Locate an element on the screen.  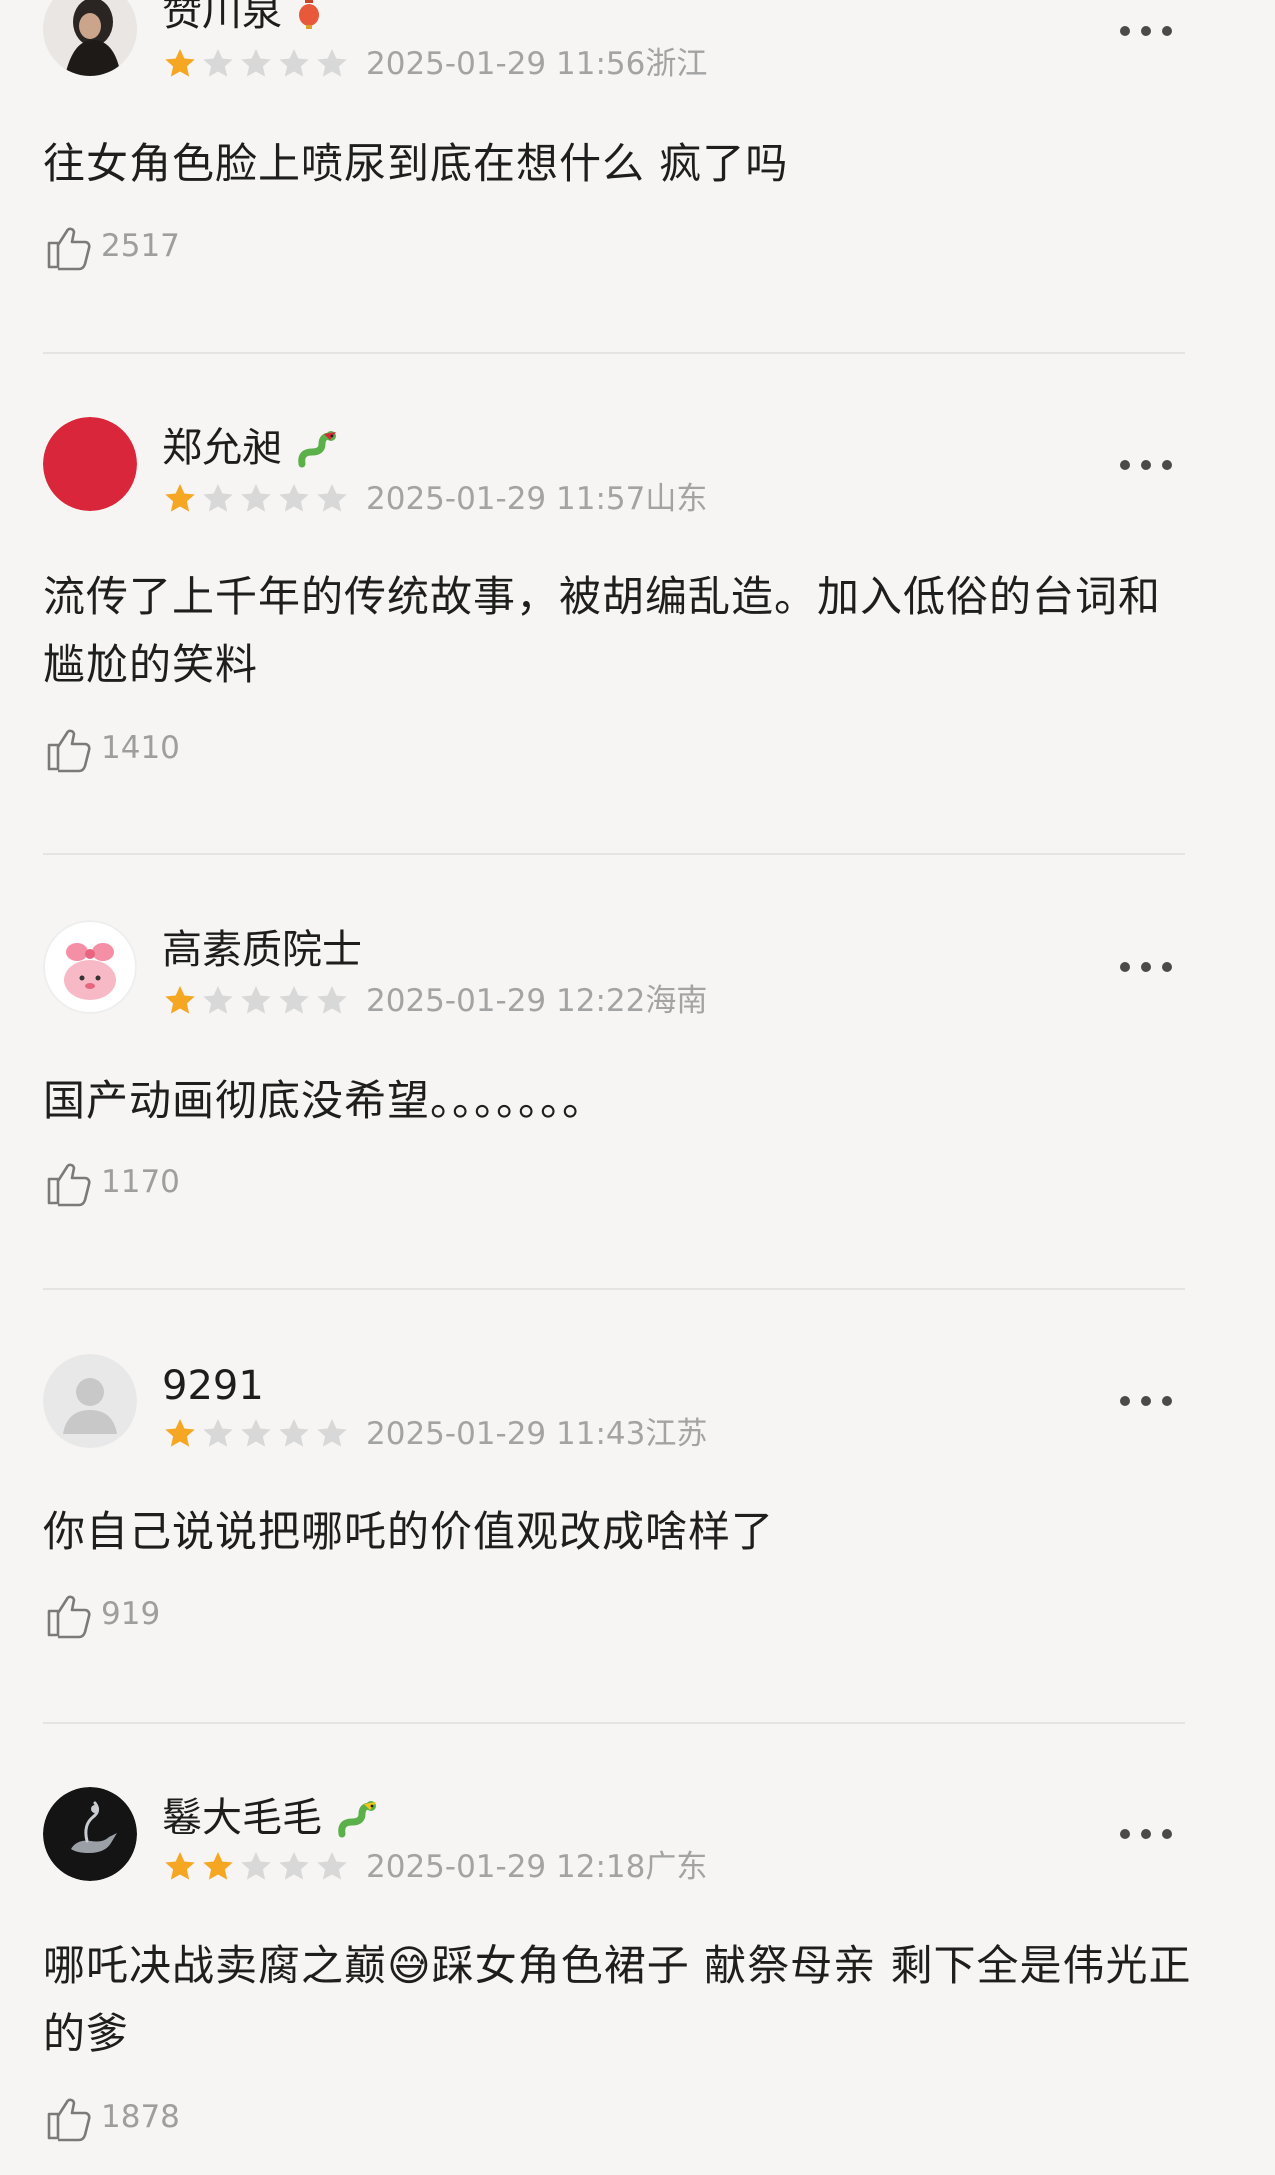
comment-location: 山东 is located at coordinates (676, 499).